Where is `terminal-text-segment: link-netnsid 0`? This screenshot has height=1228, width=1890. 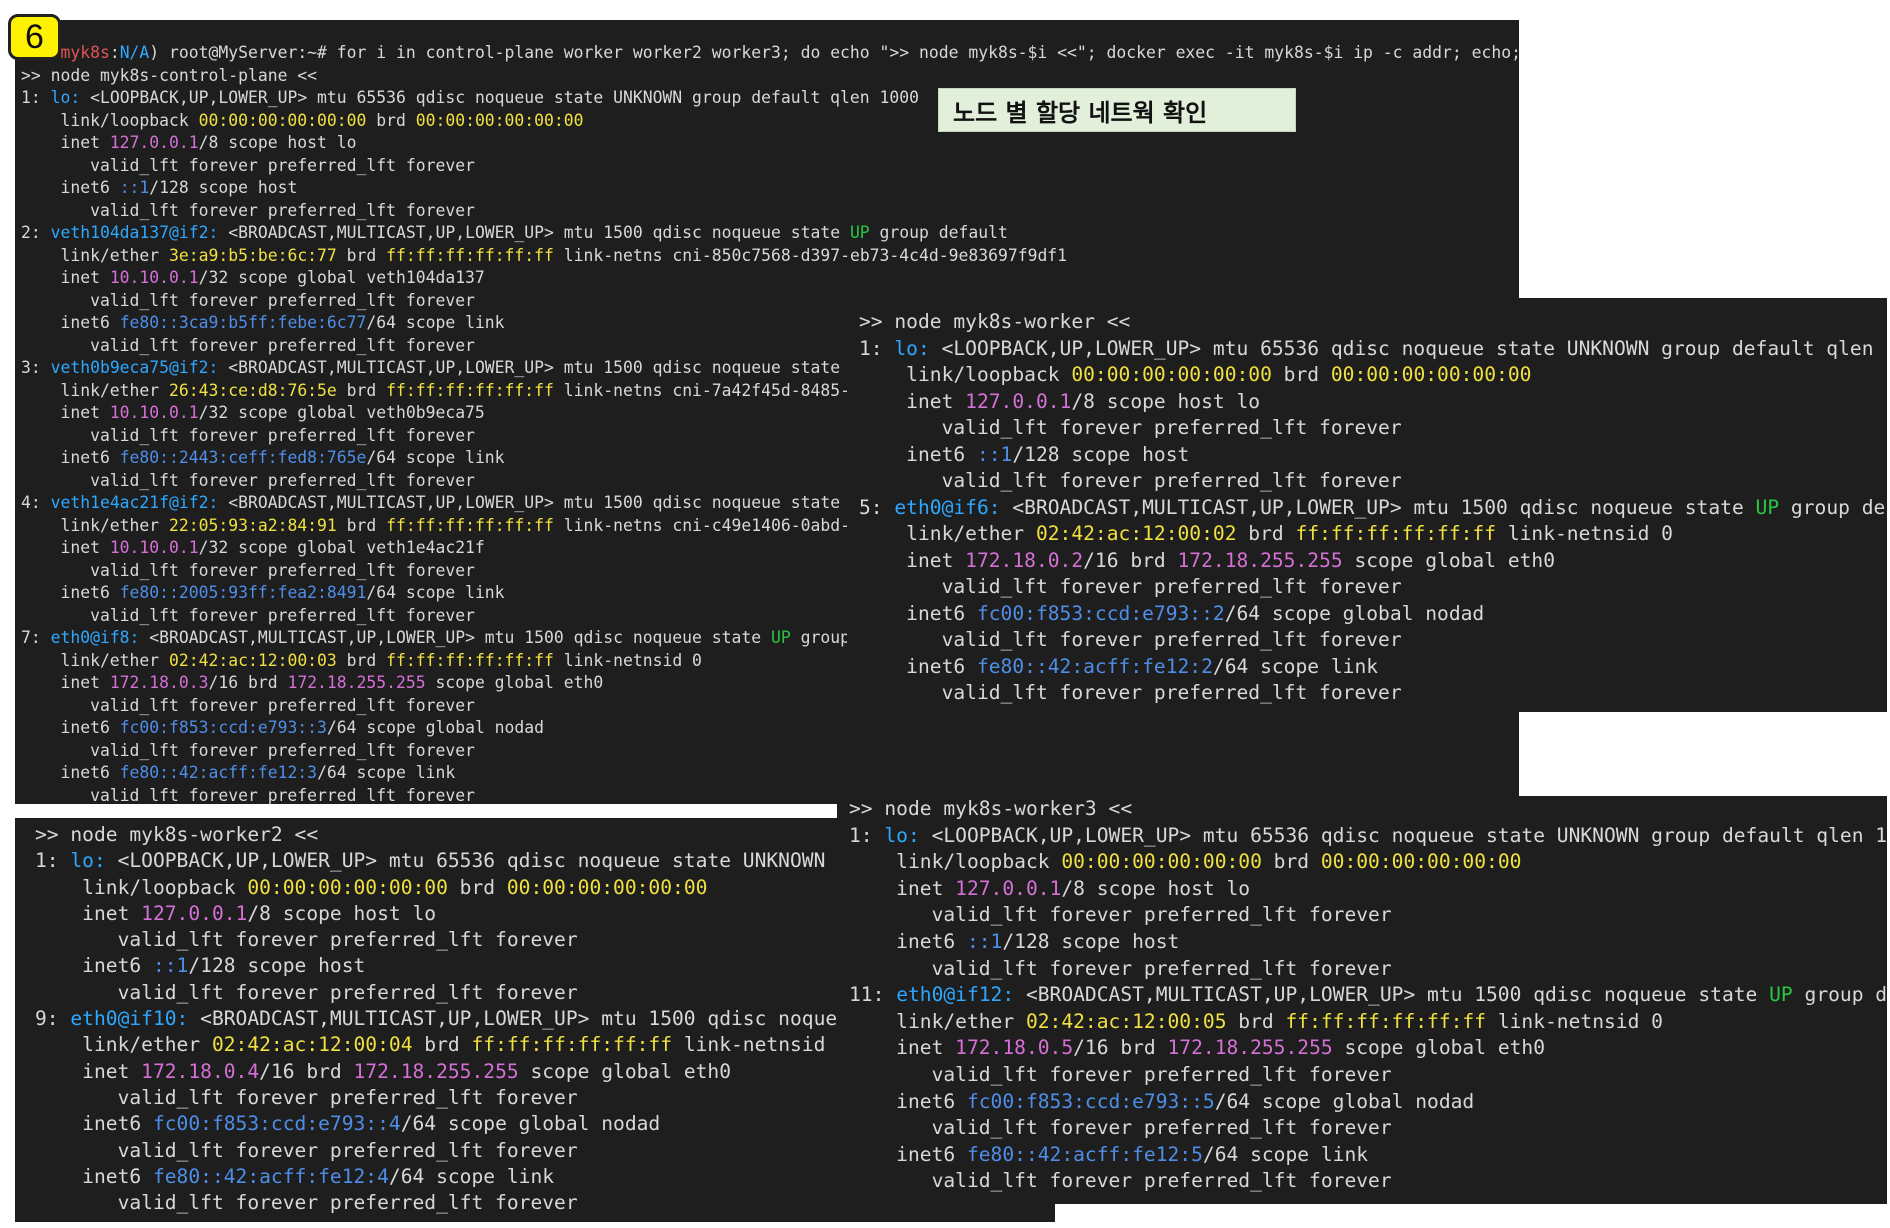 terminal-text-segment: link-netnsid 0 is located at coordinates (627, 660).